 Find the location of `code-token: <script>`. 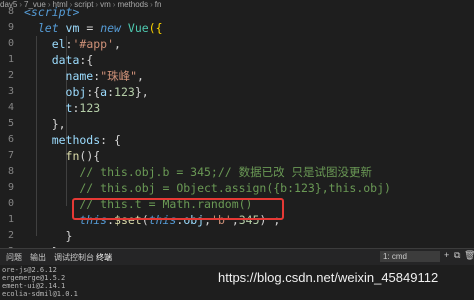

code-token: <script> is located at coordinates (52, 12).